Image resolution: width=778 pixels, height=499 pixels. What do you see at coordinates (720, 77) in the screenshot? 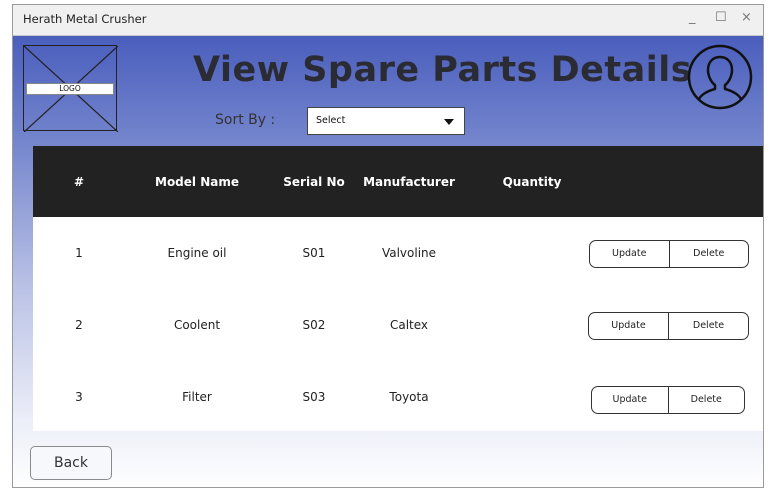
I see `user-avatar-icon` at bounding box center [720, 77].